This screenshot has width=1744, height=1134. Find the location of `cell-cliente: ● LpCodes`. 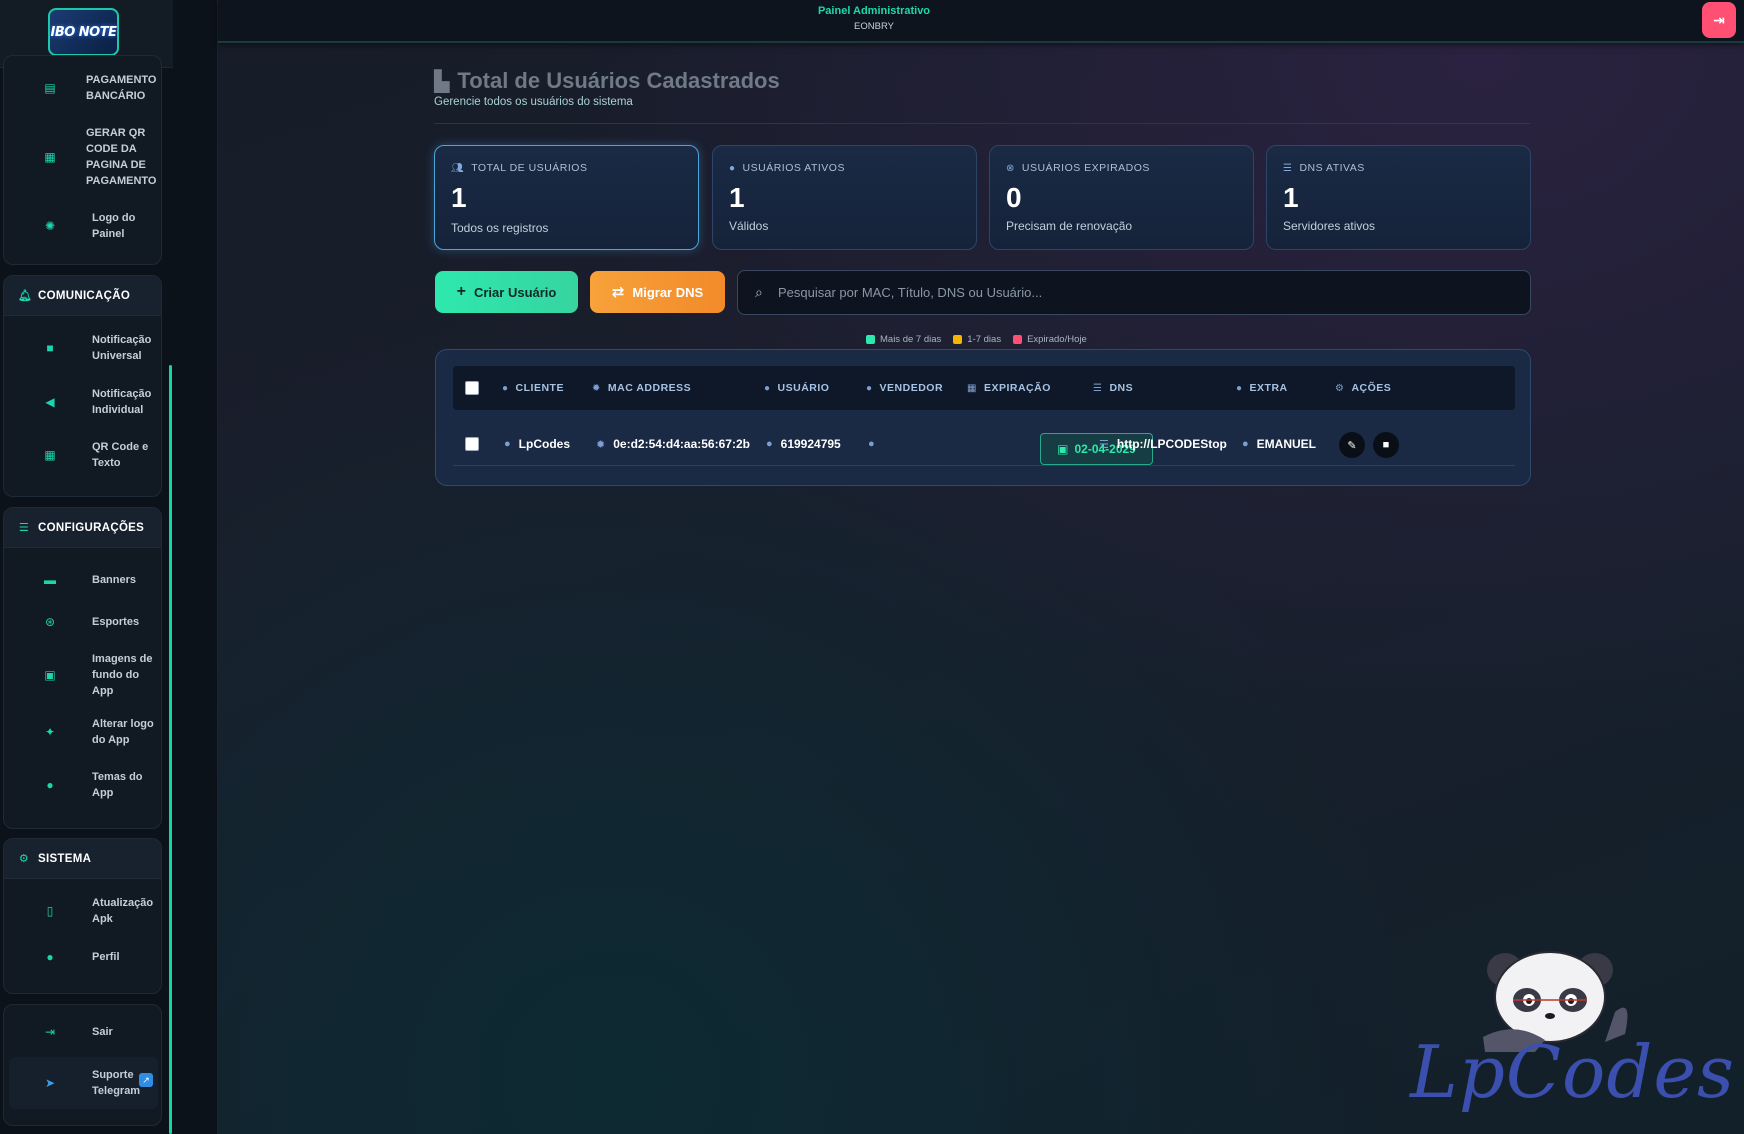

cell-cliente: ● LpCodes is located at coordinates (537, 444).